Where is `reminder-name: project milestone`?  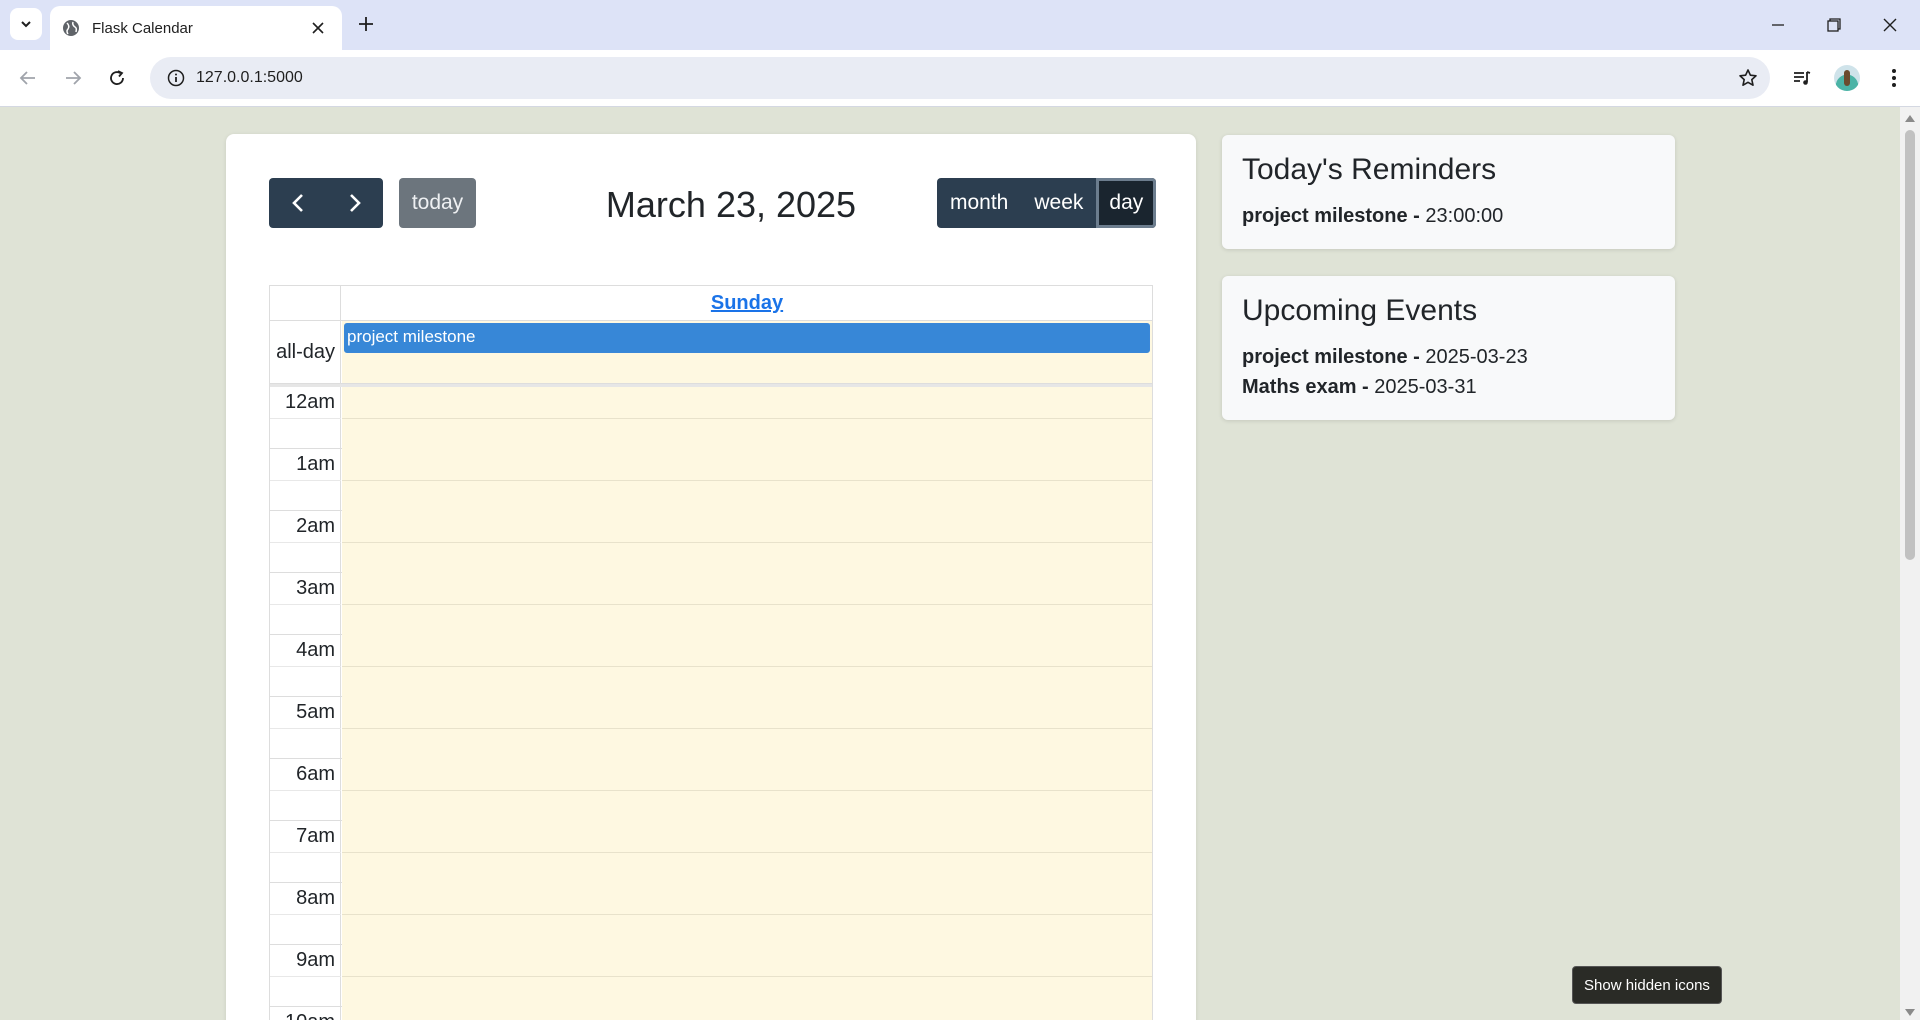
reminder-name: project milestone is located at coordinates (1325, 216).